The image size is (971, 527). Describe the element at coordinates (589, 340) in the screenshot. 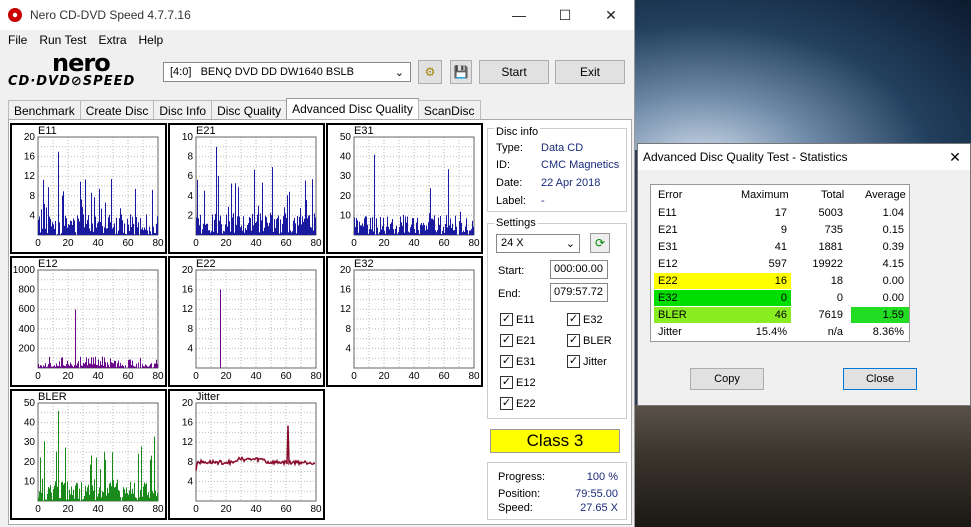

I see `check-bler: ✓ BLER` at that location.